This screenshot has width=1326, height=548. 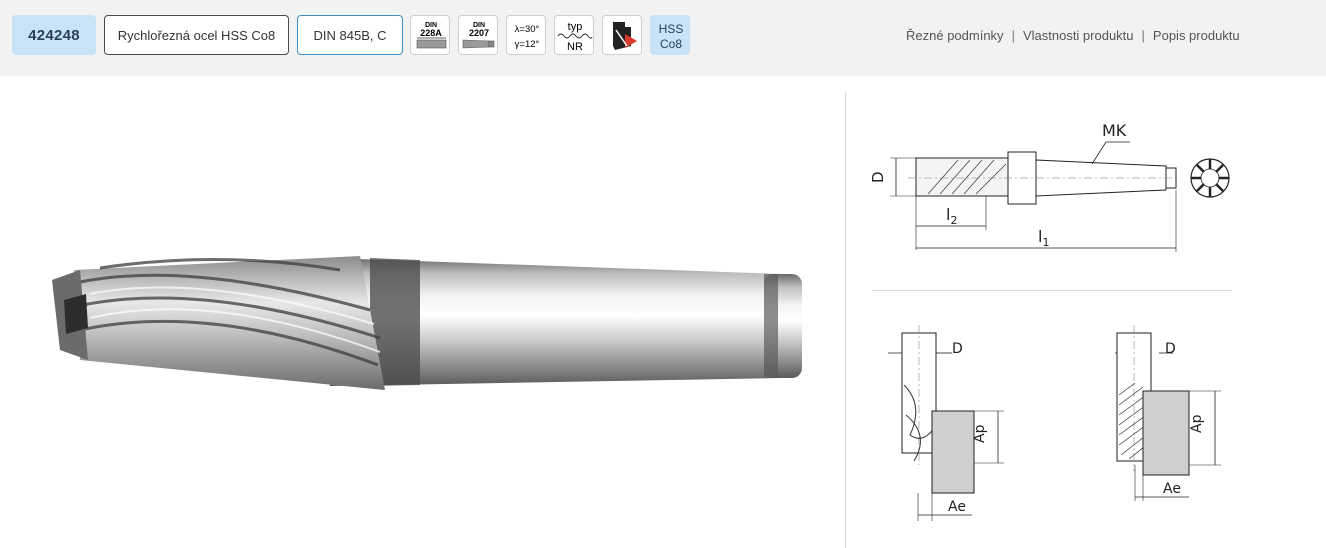 I want to click on label-ap-right: Ap, so click(x=1197, y=423).